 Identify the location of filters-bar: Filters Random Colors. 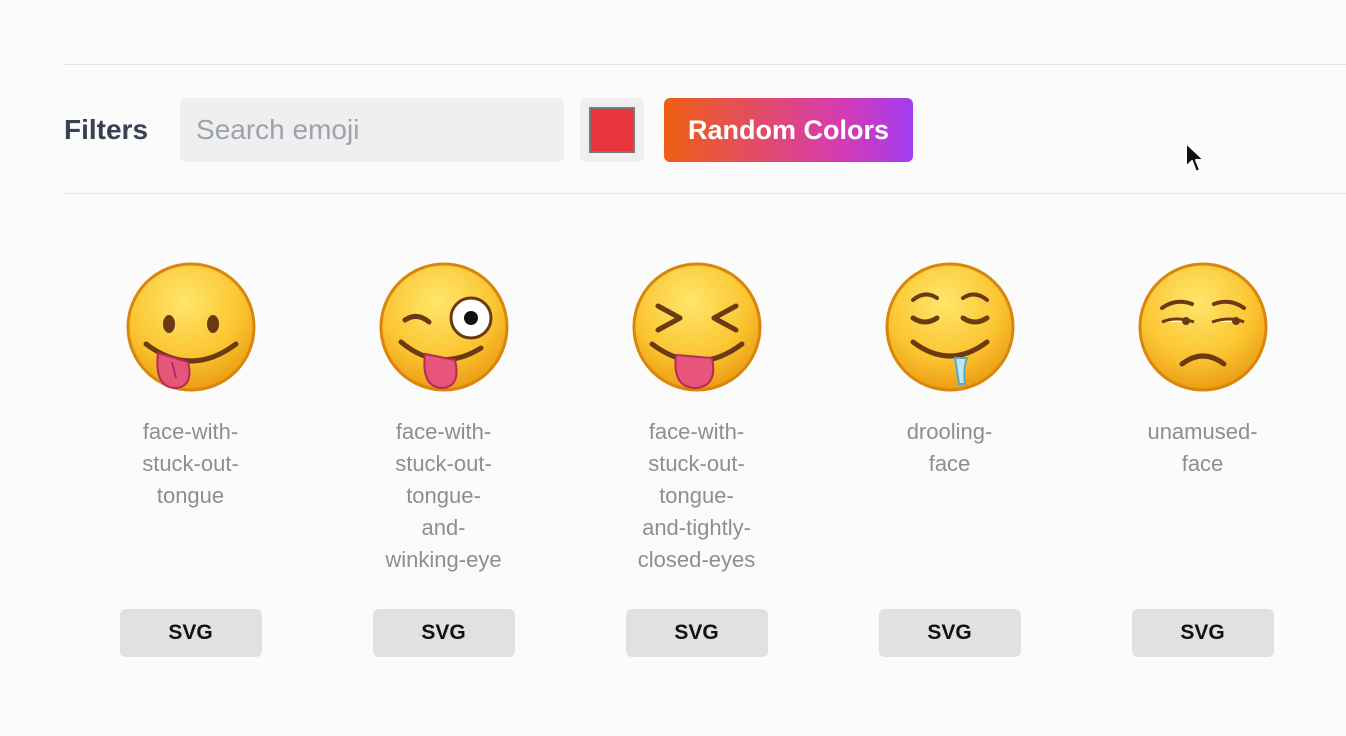
(489, 130).